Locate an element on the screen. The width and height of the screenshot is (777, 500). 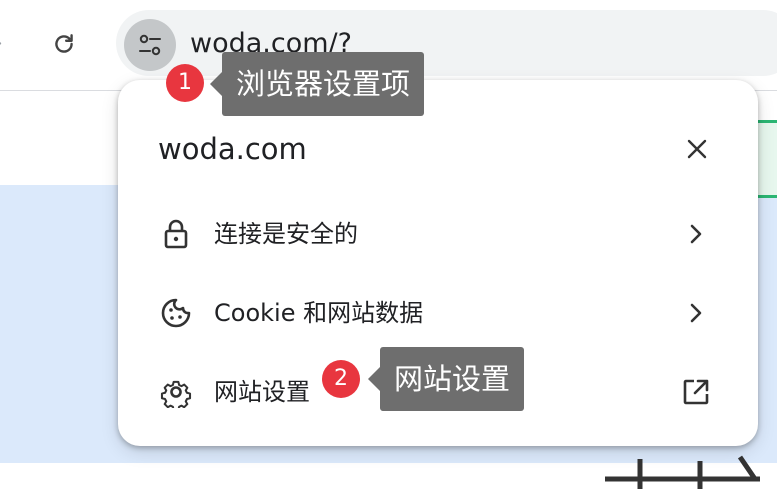
cookies-row: Cookie 和网站数据 is located at coordinates (438, 313).